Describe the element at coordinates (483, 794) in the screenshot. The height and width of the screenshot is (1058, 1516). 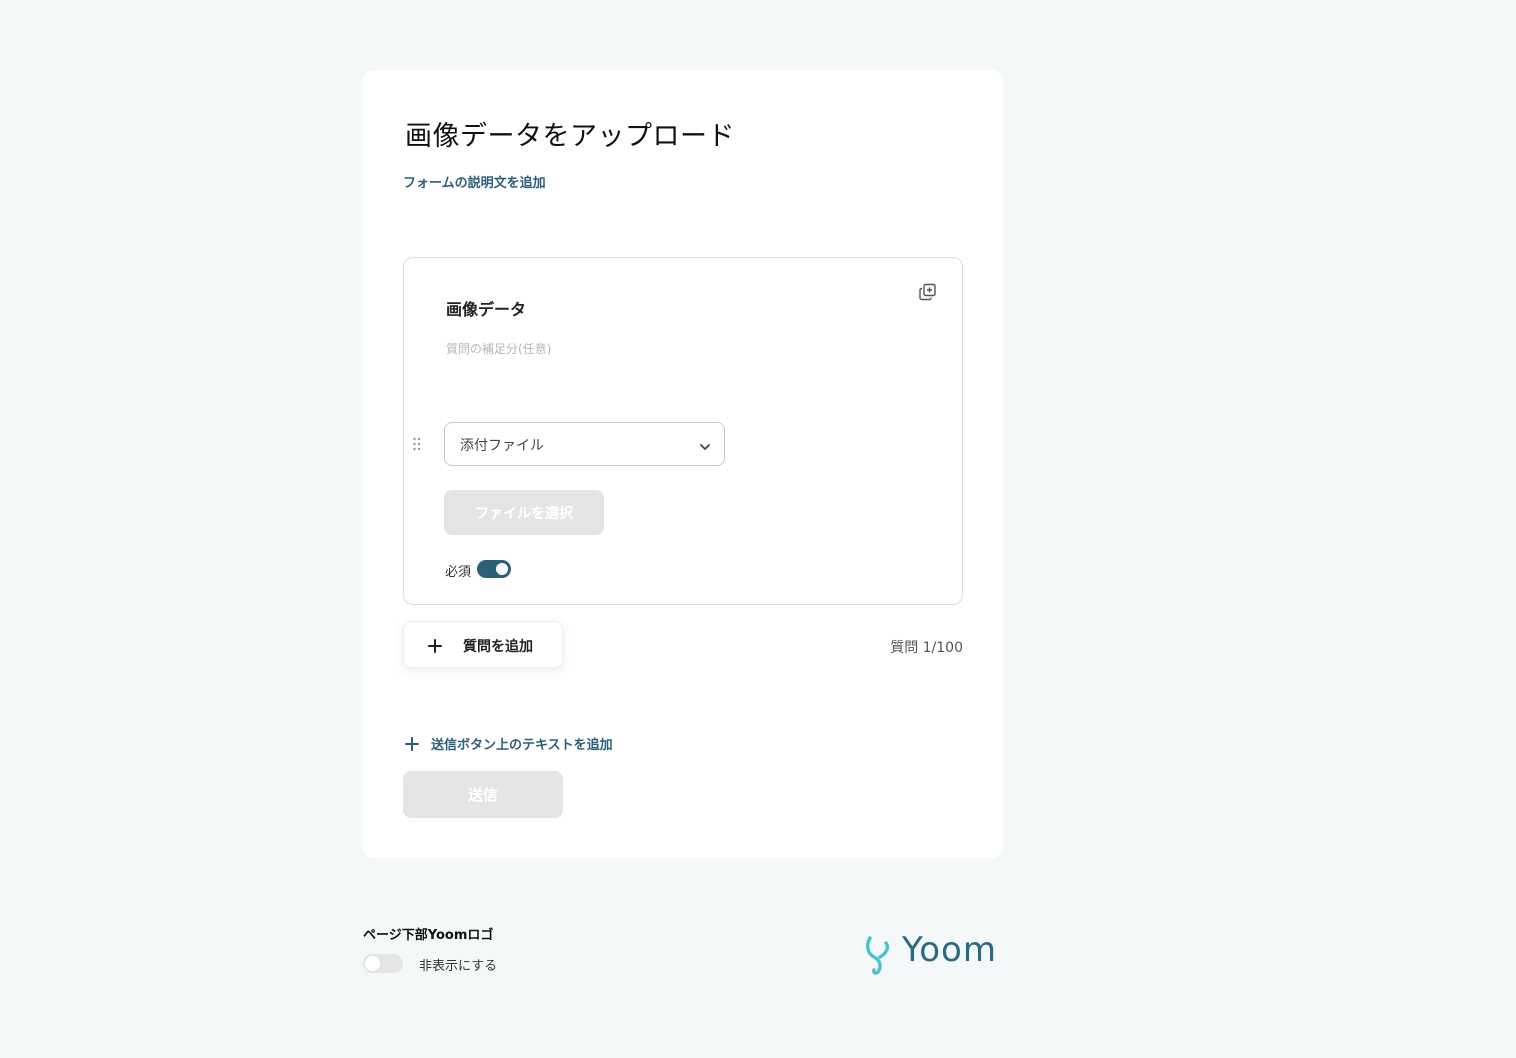
I see `submit-button: 送信` at that location.